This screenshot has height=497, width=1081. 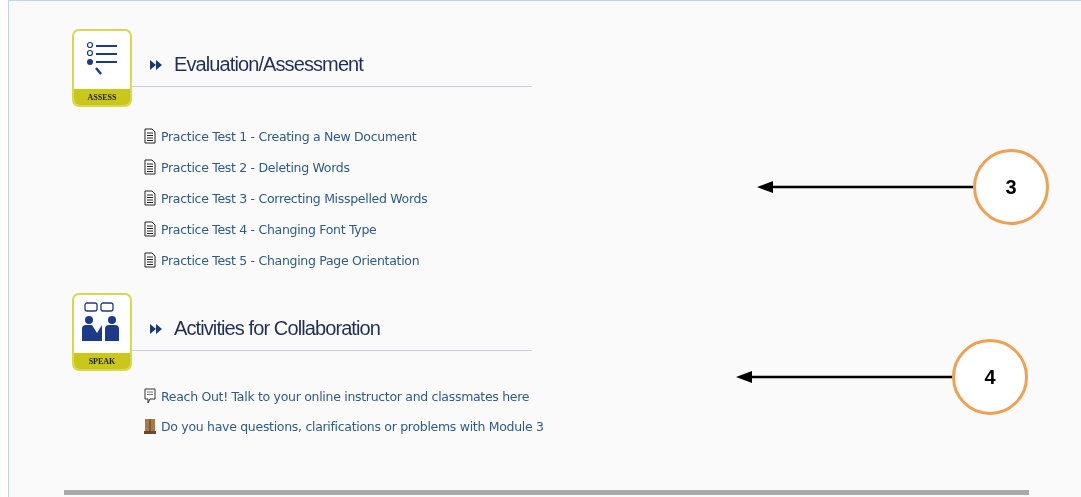 What do you see at coordinates (289, 136) in the screenshot?
I see `link: Practice Test 1 - Creating a New Document` at bounding box center [289, 136].